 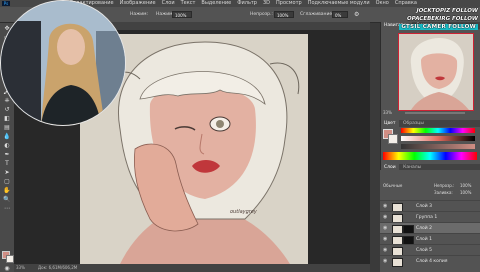 I want to click on flow-field: 100%, so click(x=182, y=14).